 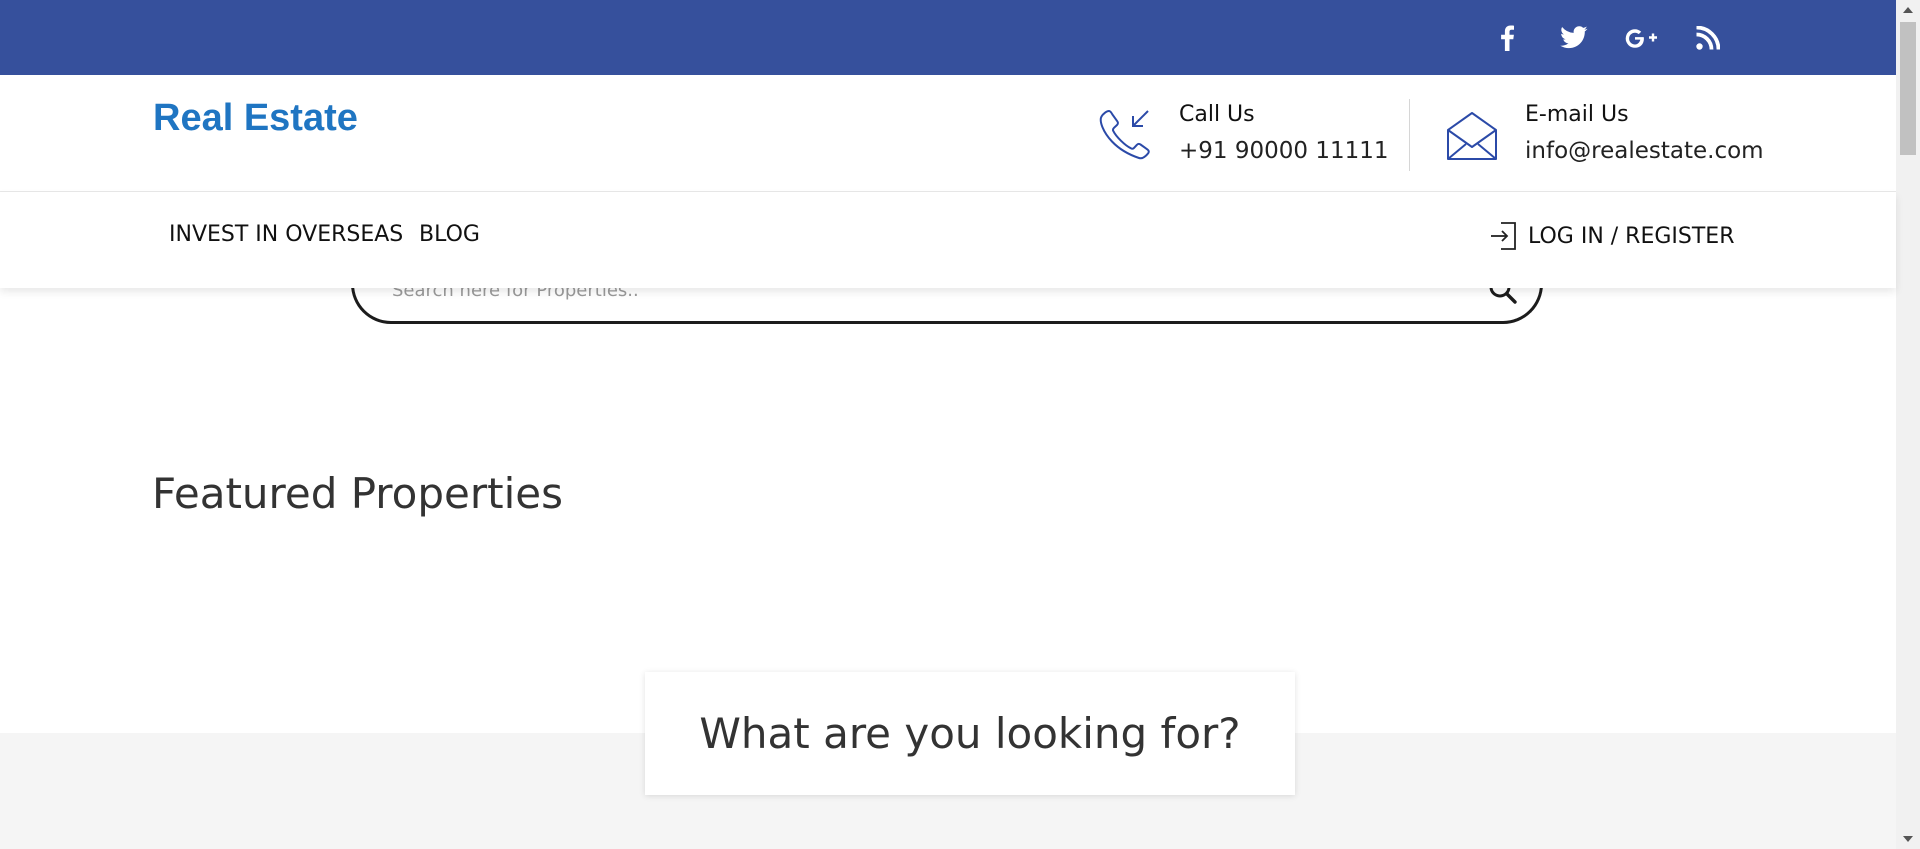 What do you see at coordinates (1641, 37) in the screenshot?
I see `google-plus-icon` at bounding box center [1641, 37].